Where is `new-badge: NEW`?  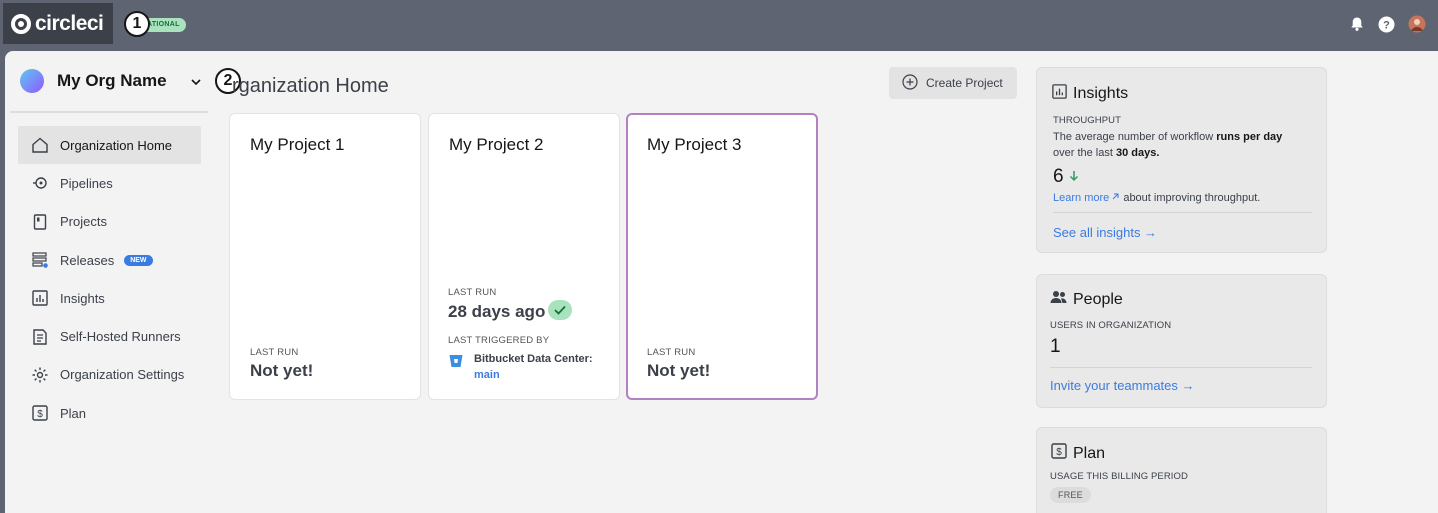 new-badge: NEW is located at coordinates (138, 260).